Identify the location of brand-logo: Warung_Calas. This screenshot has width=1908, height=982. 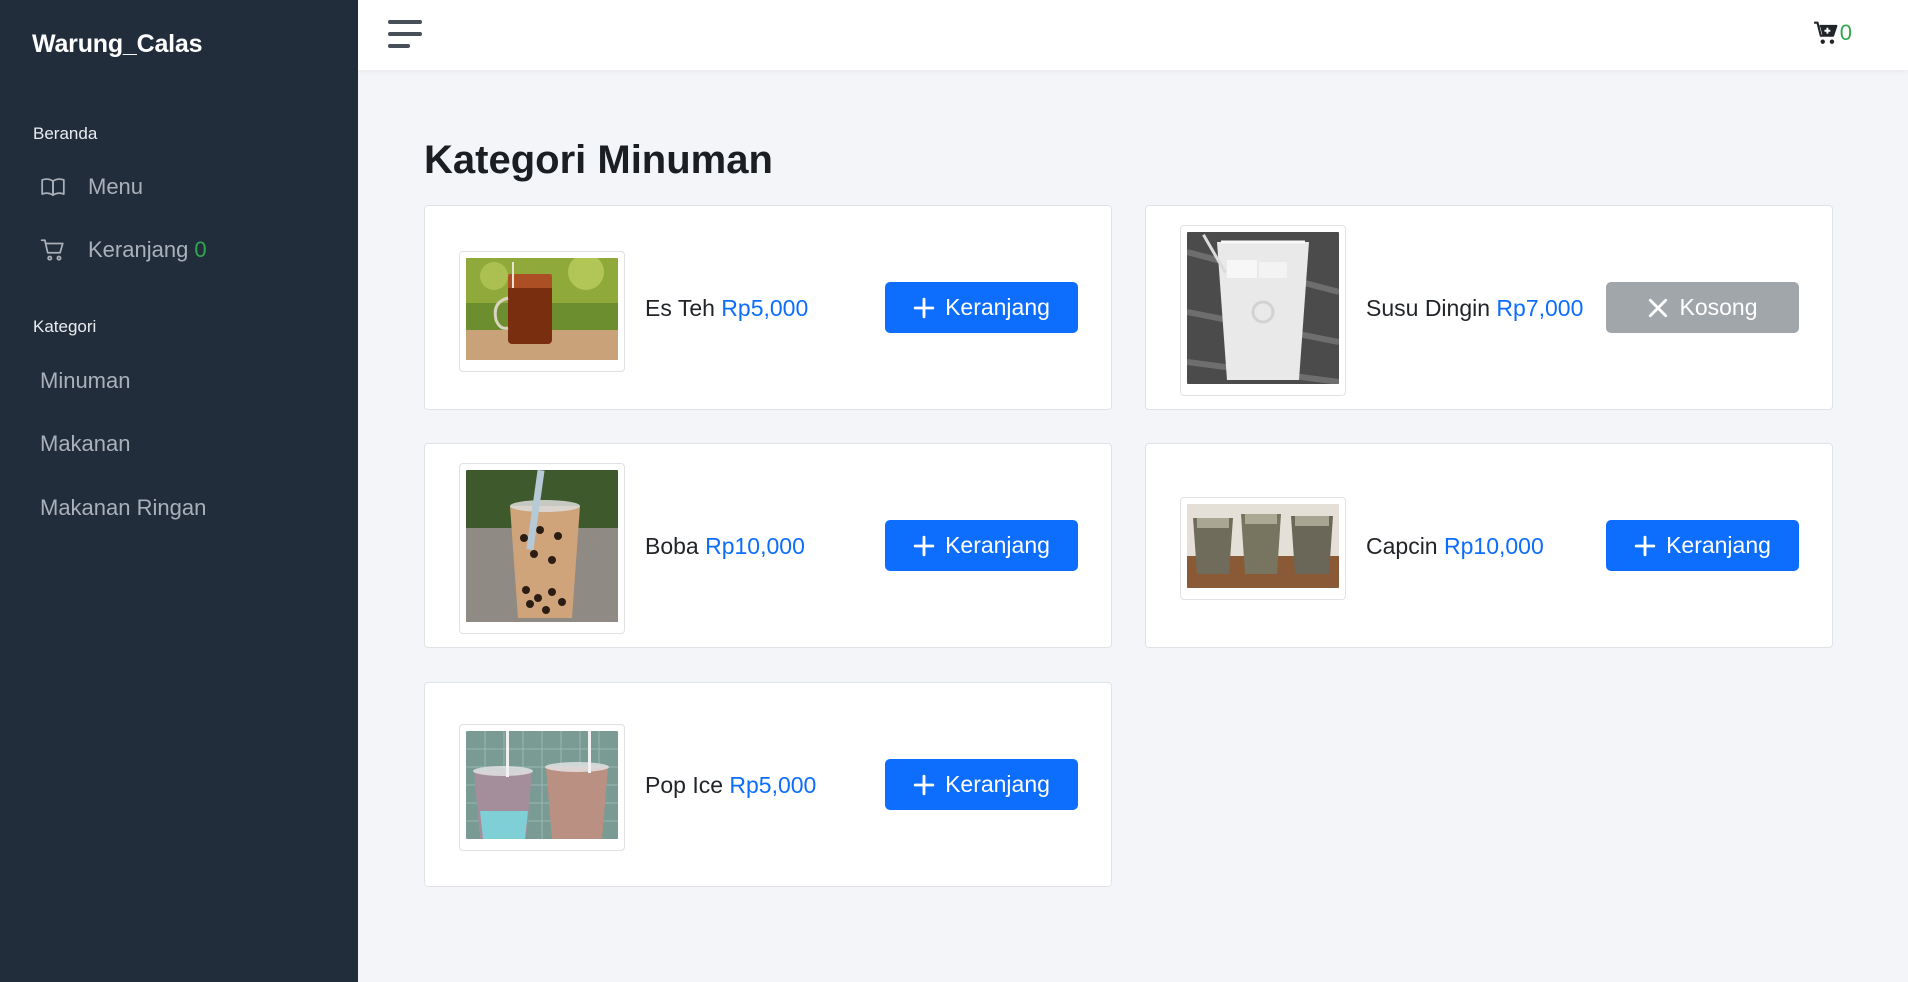
(117, 44).